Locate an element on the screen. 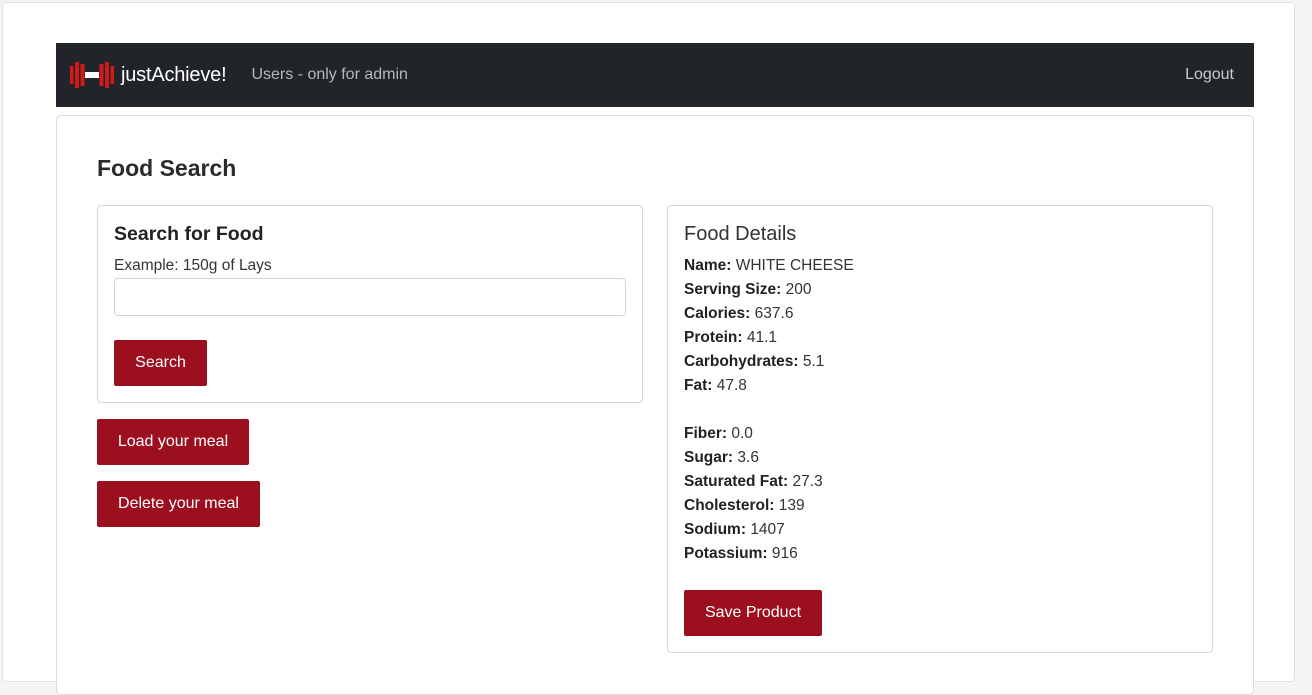 The width and height of the screenshot is (1312, 695). detail-calories: Calories: 637.6 is located at coordinates (769, 315).